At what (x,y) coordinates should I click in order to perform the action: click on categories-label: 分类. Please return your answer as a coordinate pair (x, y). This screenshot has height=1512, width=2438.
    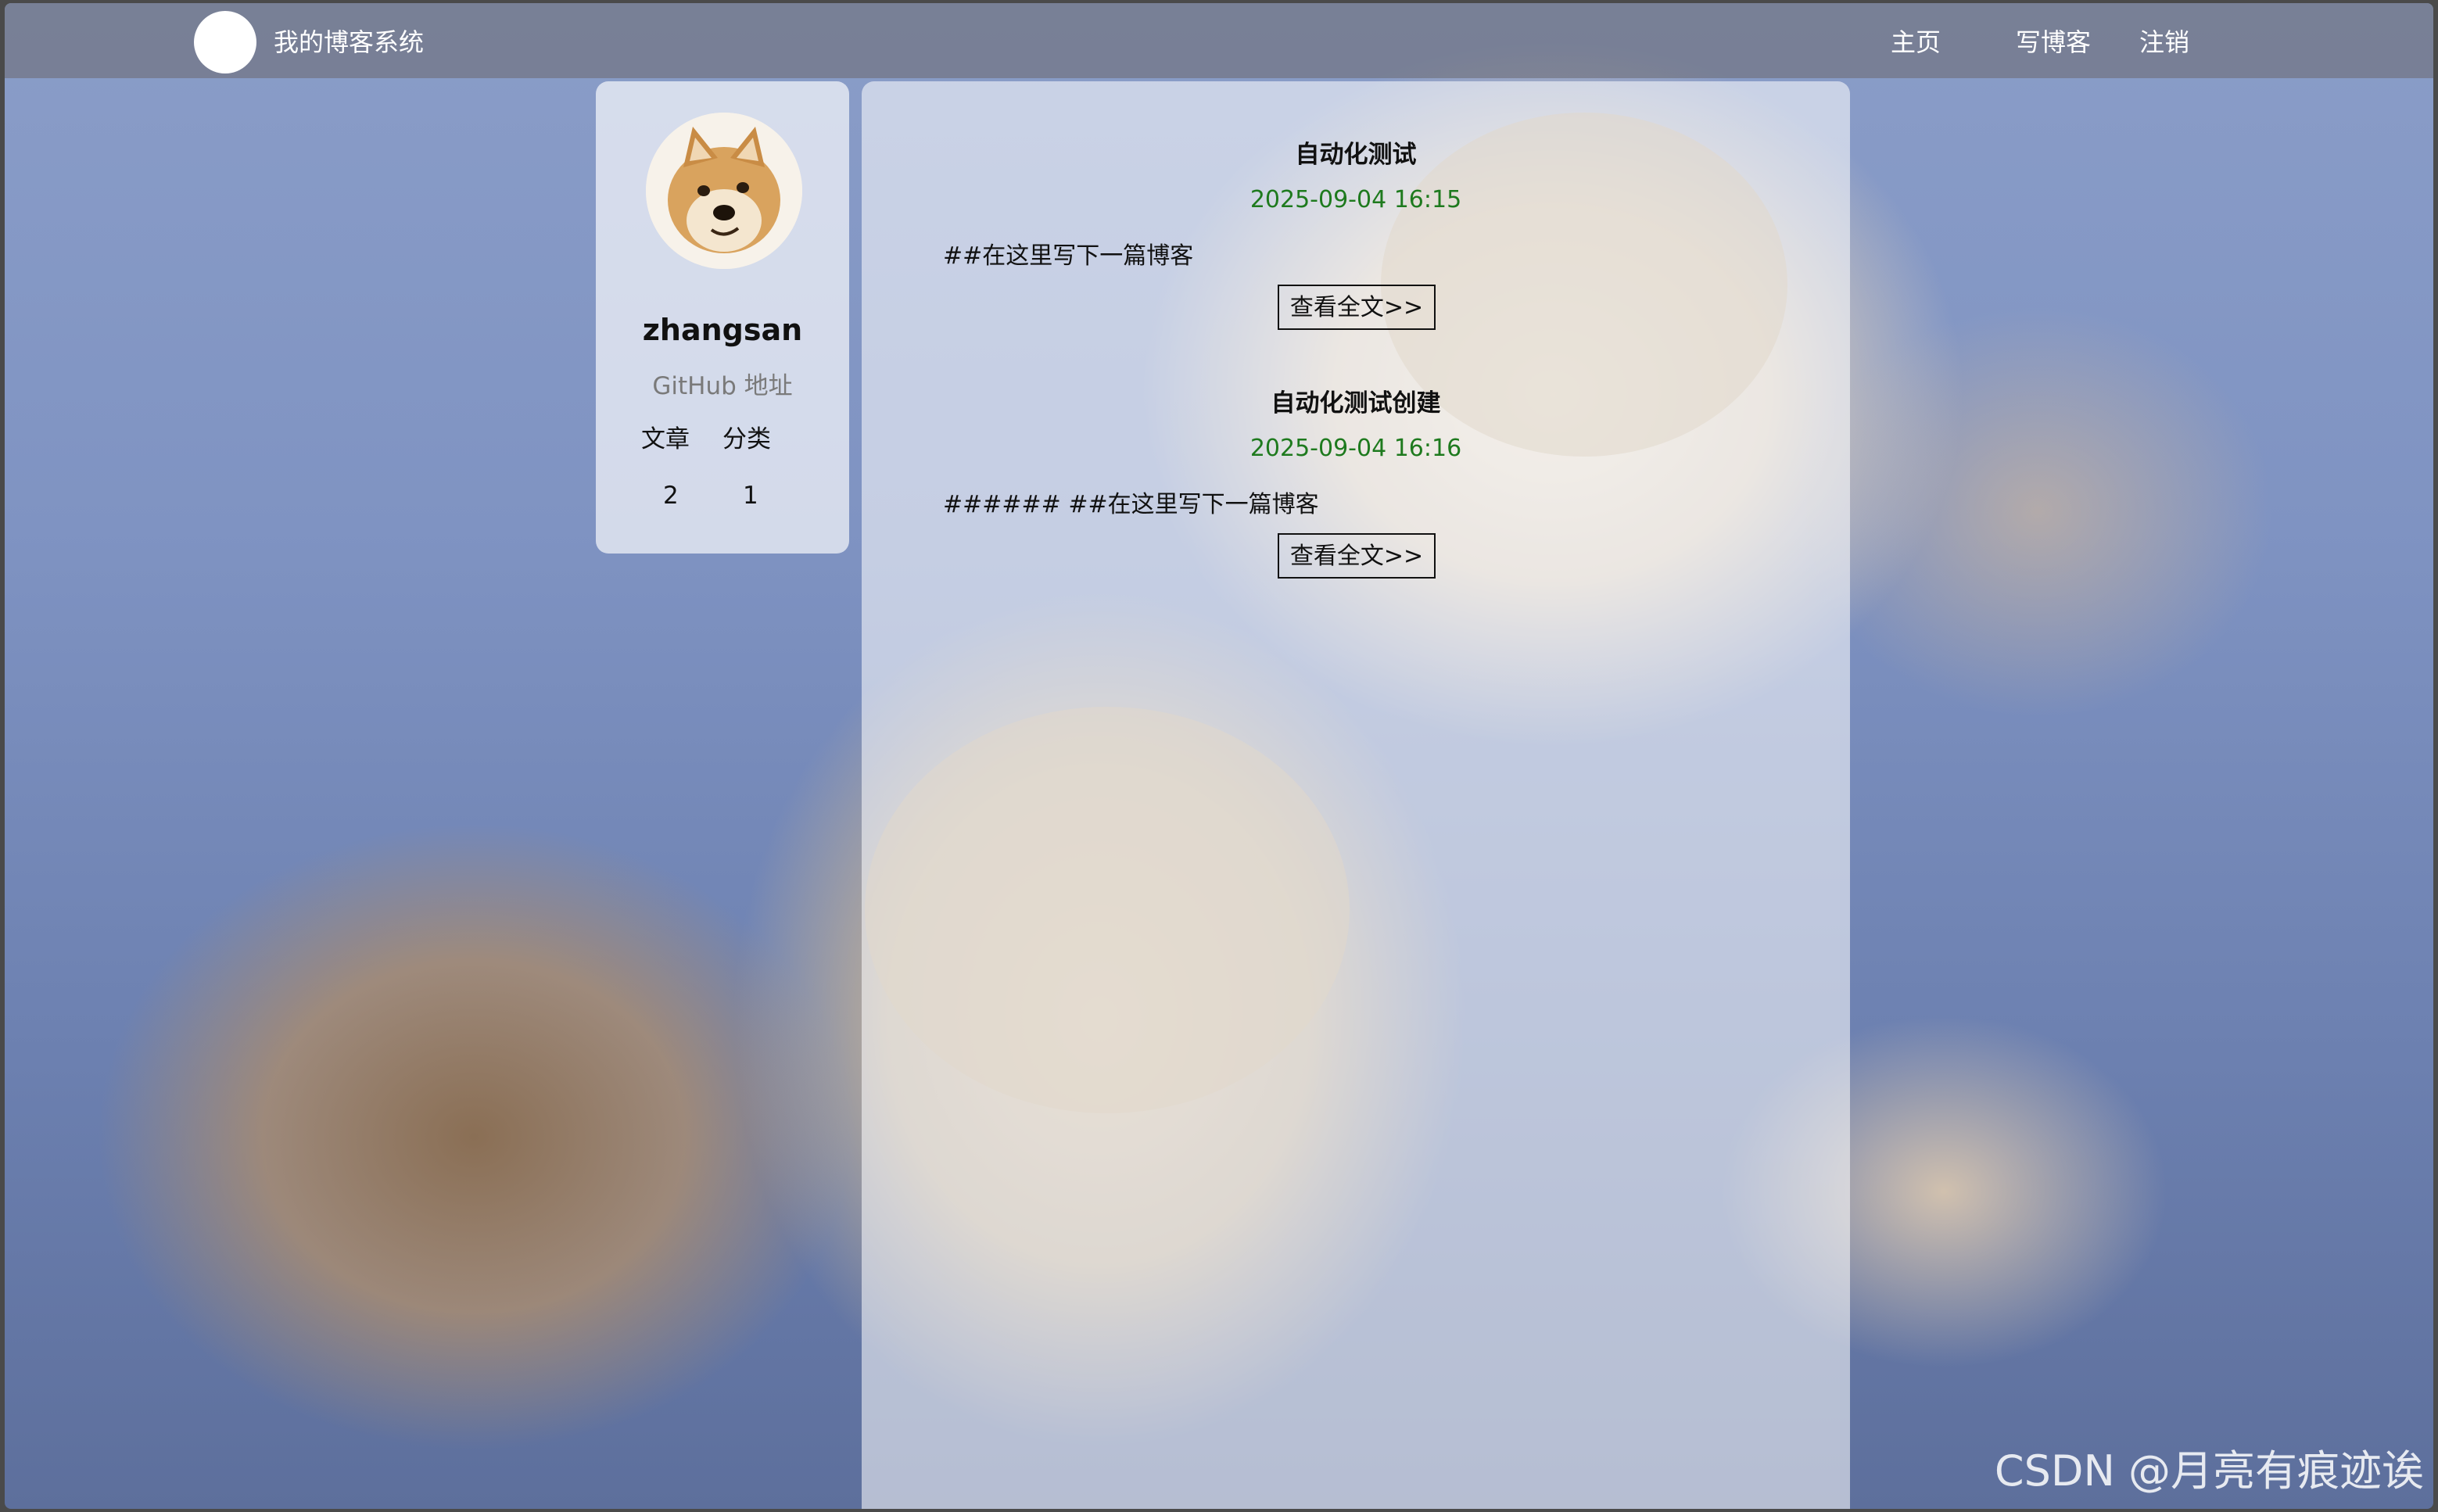
    Looking at the image, I should click on (746, 439).